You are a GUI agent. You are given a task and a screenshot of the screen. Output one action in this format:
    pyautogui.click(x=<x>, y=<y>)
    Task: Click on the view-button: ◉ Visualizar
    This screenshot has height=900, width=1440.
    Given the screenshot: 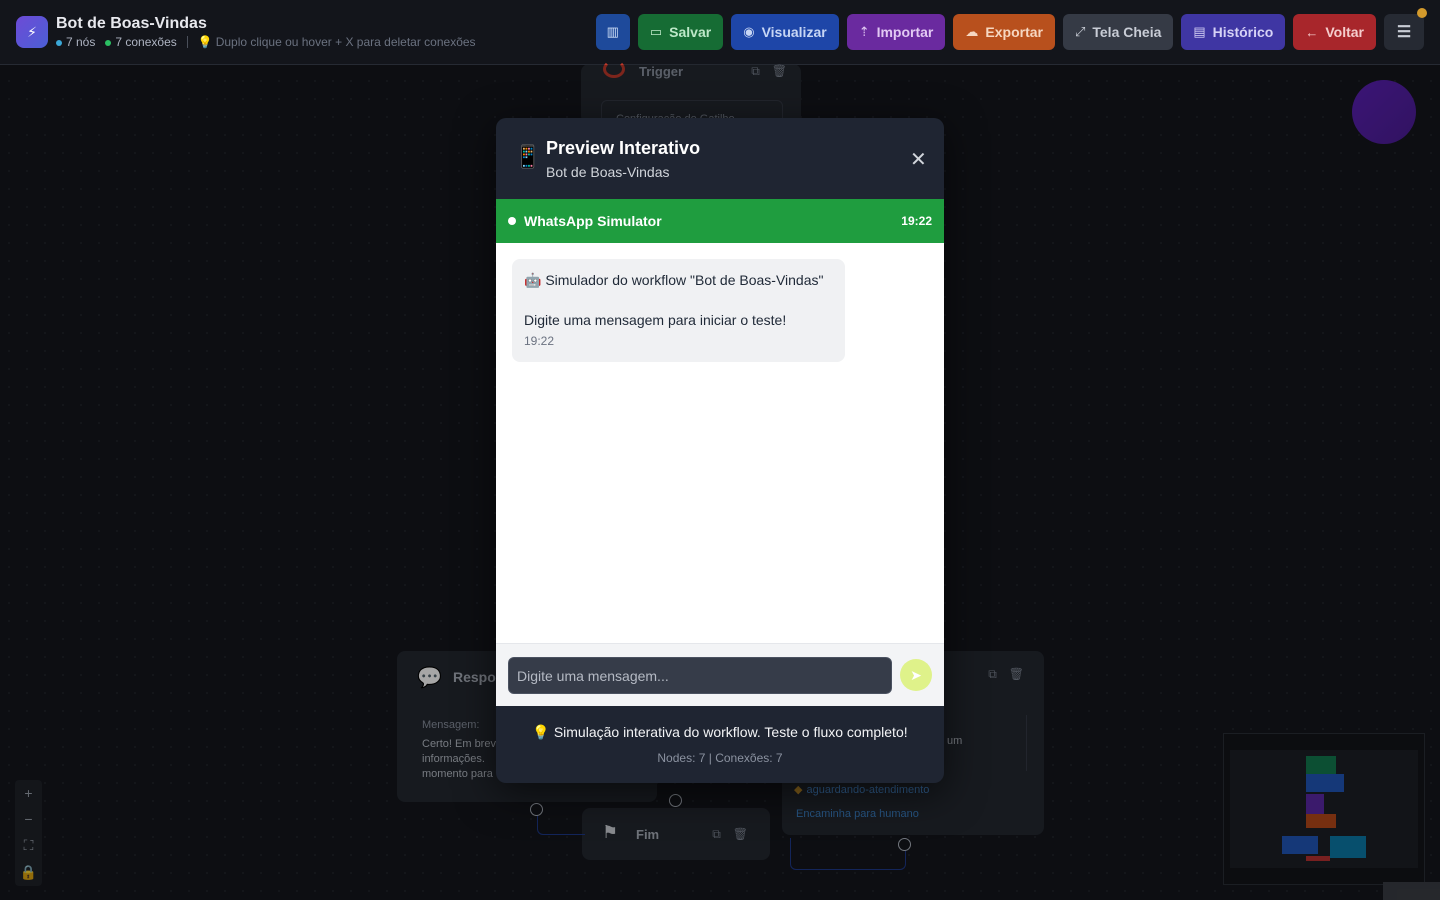 What is the action you would take?
    pyautogui.click(x=785, y=32)
    